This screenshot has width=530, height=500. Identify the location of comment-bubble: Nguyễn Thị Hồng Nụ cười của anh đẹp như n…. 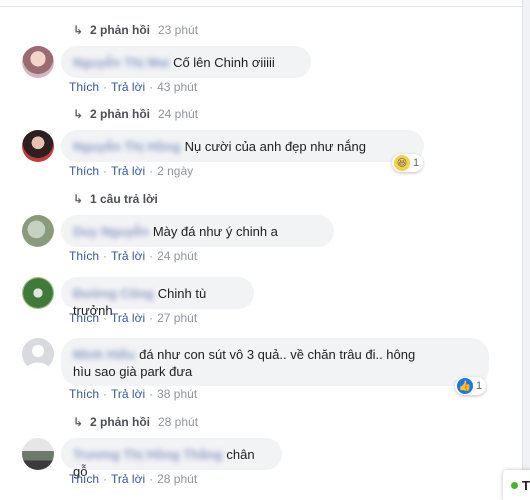
(242, 146).